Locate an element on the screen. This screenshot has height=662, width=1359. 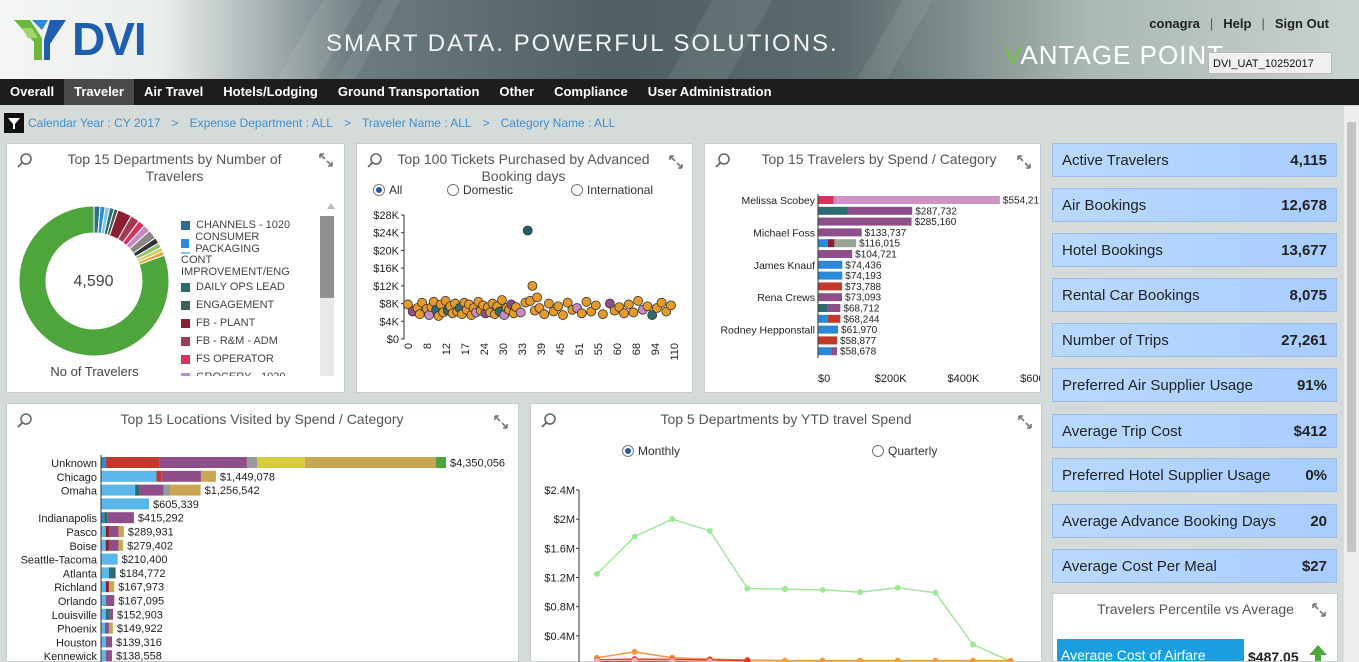
nav-ground-transportation: Ground Transportation is located at coordinates (409, 92).